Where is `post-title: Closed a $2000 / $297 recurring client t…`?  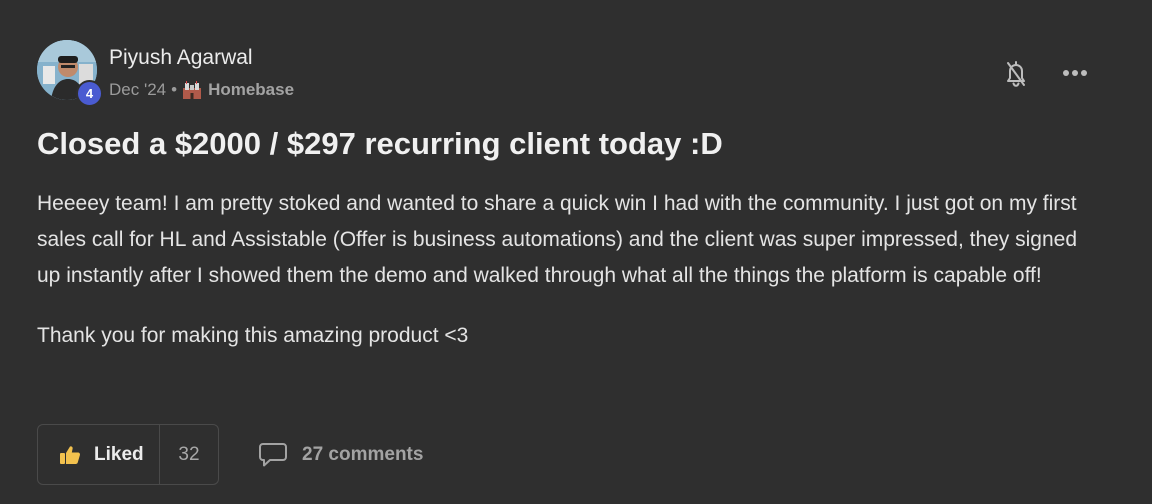 post-title: Closed a $2000 / $297 recurring client t… is located at coordinates (380, 143).